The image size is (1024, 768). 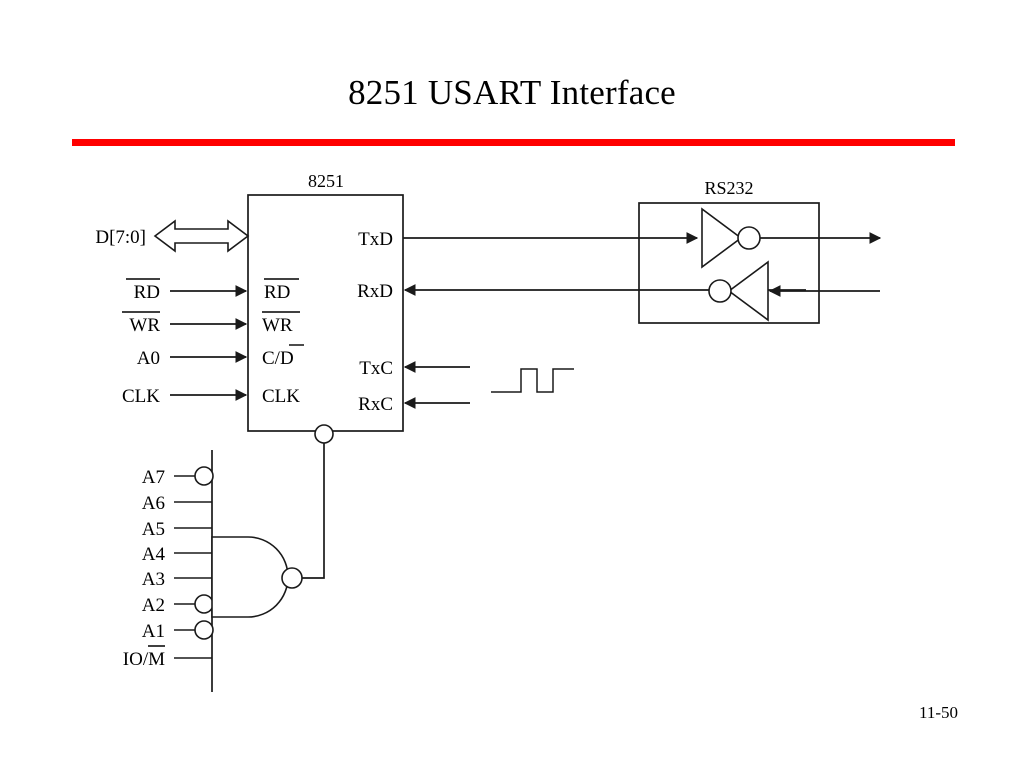 I want to click on clock-waveform-path, so click(x=532, y=380).